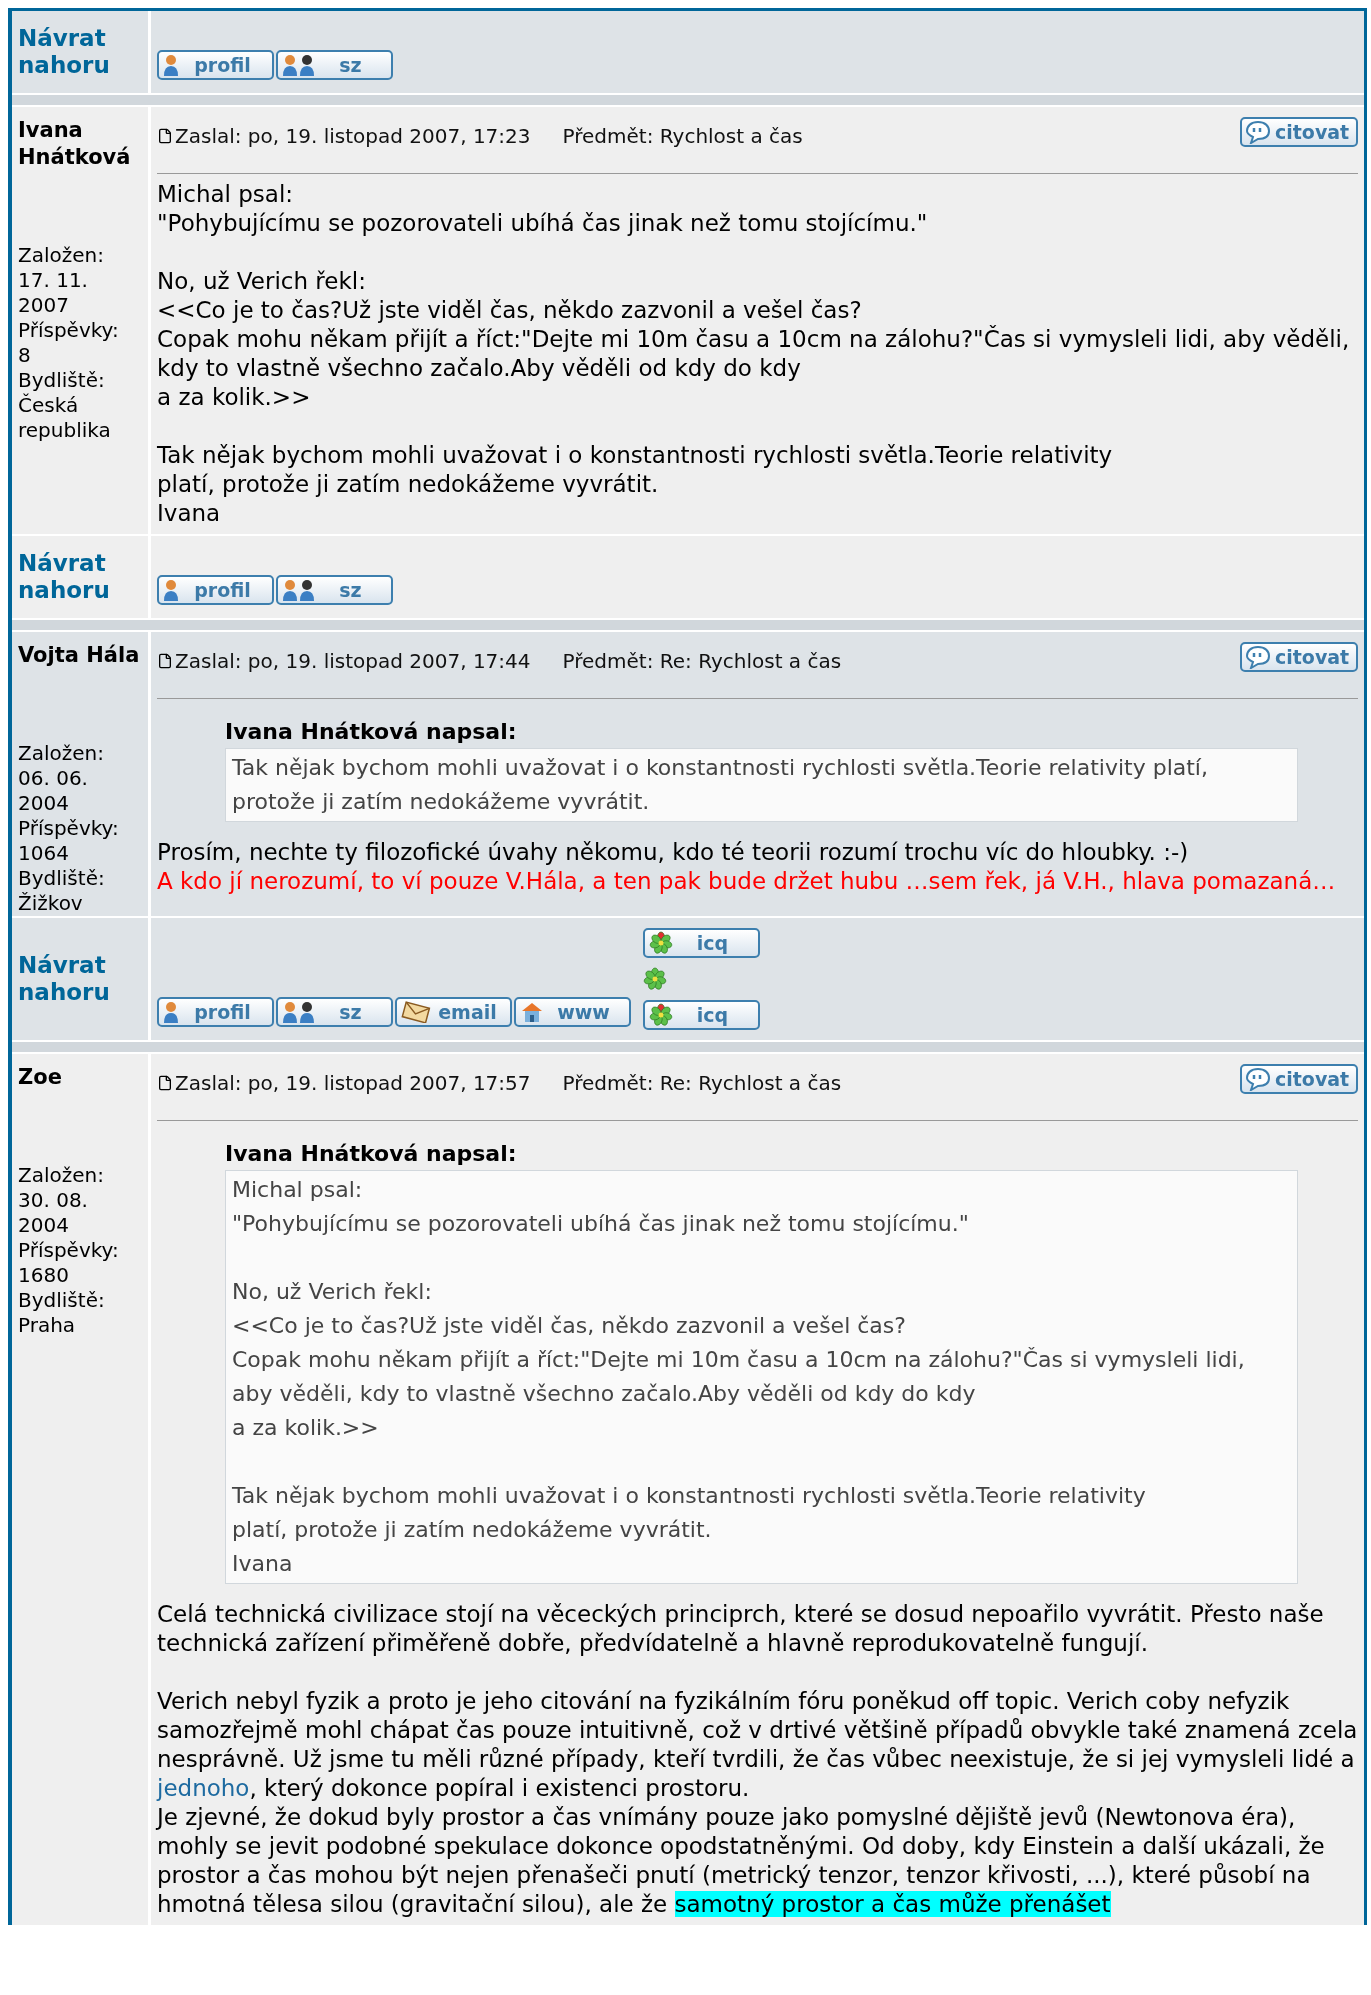  What do you see at coordinates (655, 979) in the screenshot?
I see `icq-status-icon` at bounding box center [655, 979].